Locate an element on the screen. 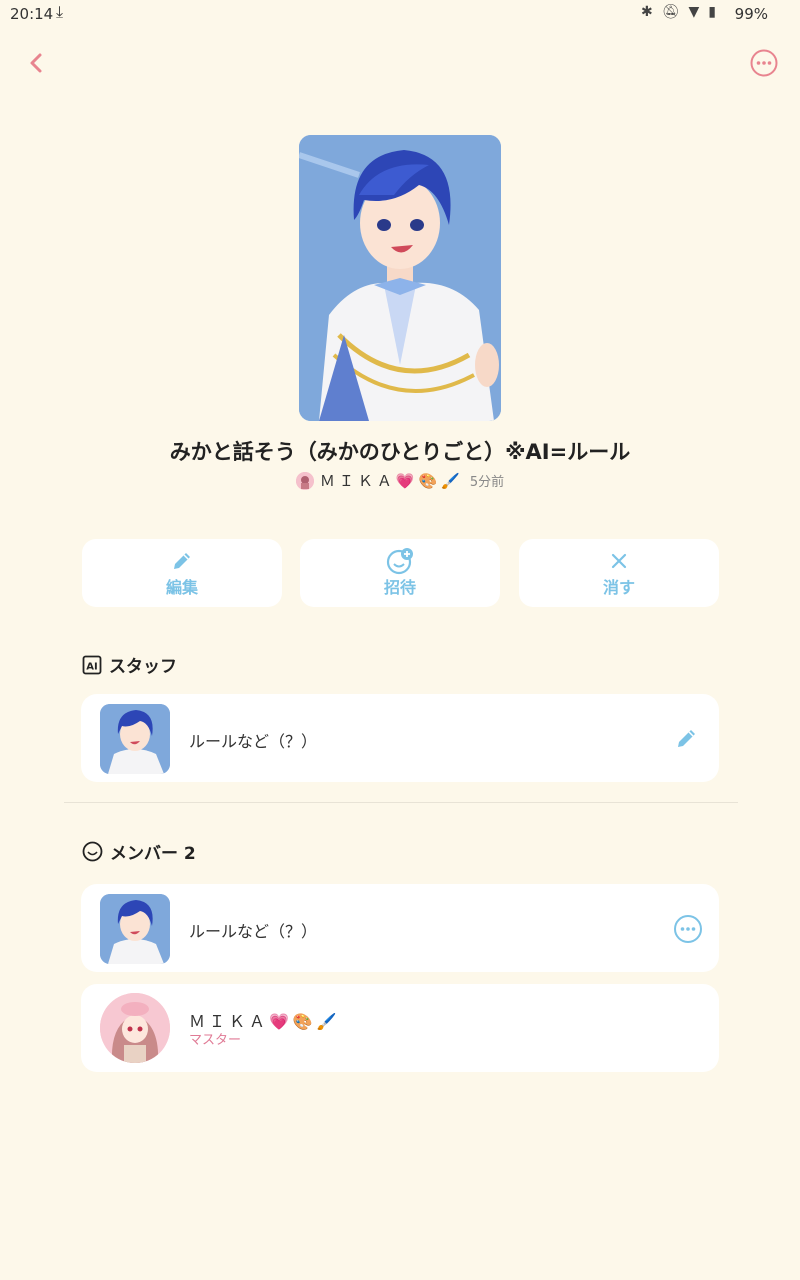  download-icon: ⤓ is located at coordinates (60, 11).